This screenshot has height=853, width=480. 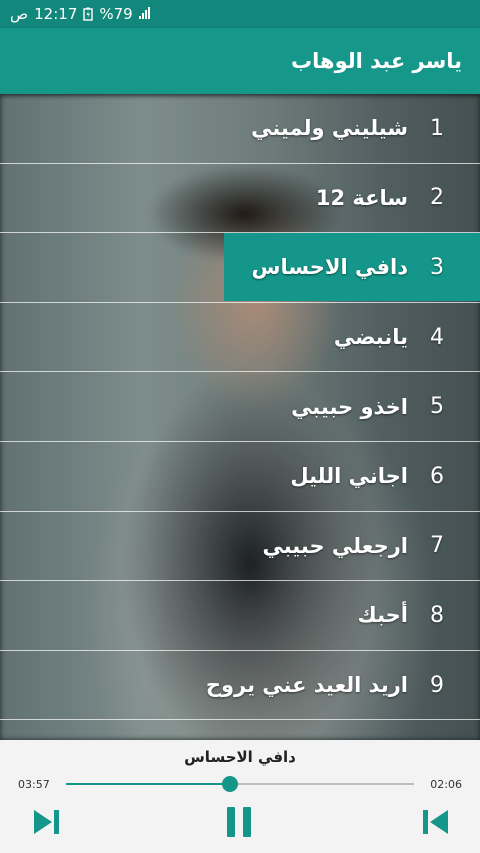 I want to click on song-row-content: اخذو حبيبي 5, so click(x=240, y=406).